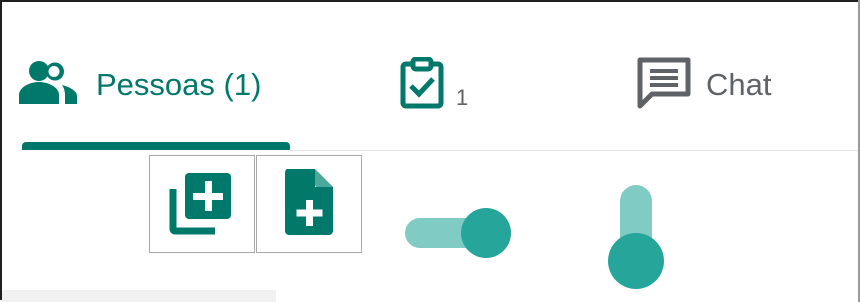 This screenshot has width=860, height=302. I want to click on people-icon, so click(49, 85).